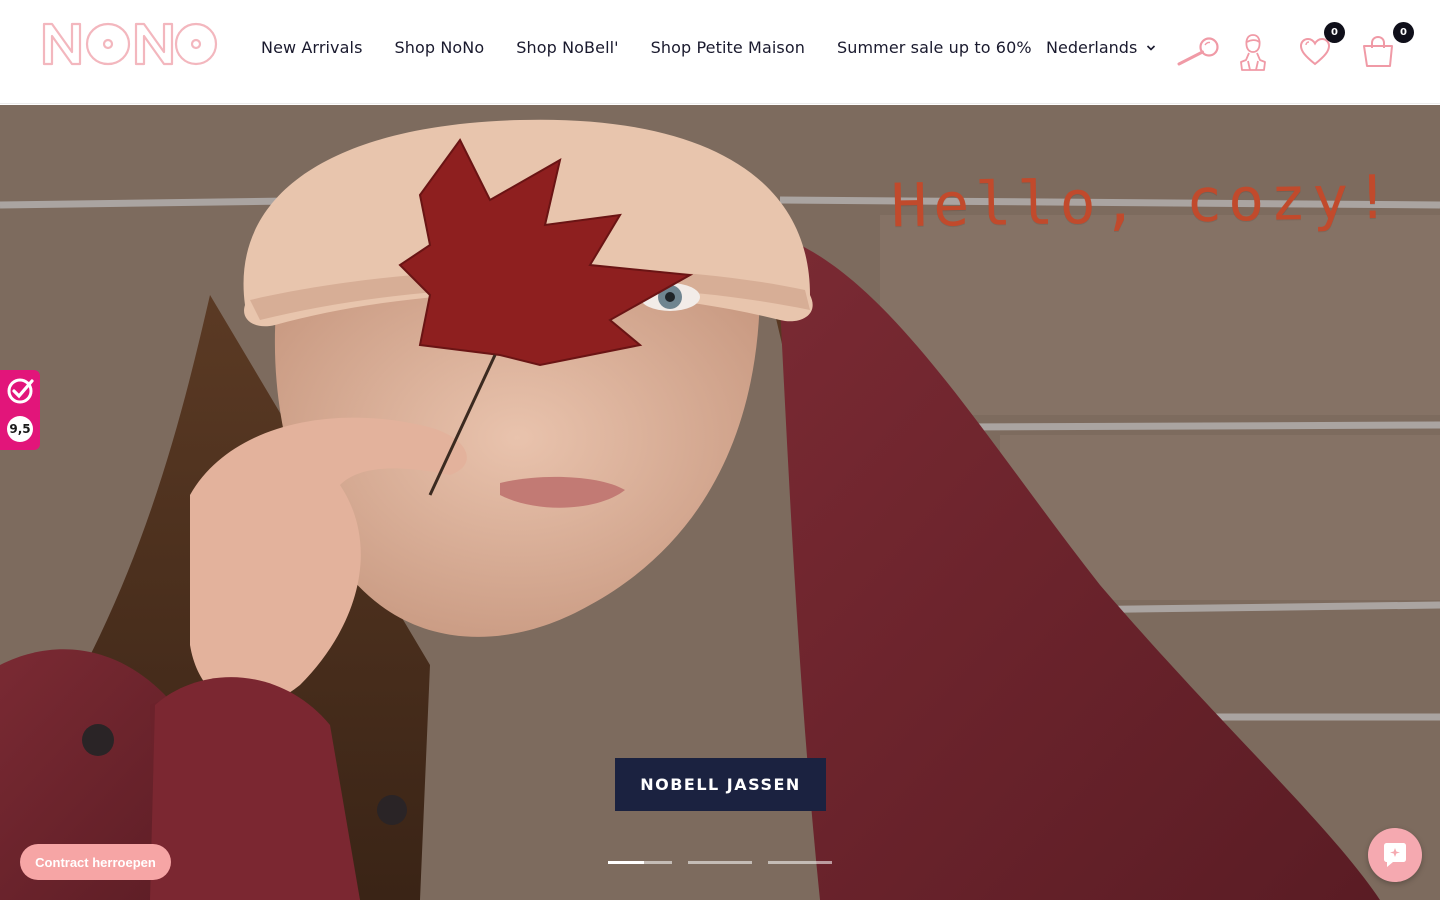 The width and height of the screenshot is (1440, 900). What do you see at coordinates (1143, 202) in the screenshot?
I see `hero-headline: Hello, cozy!` at bounding box center [1143, 202].